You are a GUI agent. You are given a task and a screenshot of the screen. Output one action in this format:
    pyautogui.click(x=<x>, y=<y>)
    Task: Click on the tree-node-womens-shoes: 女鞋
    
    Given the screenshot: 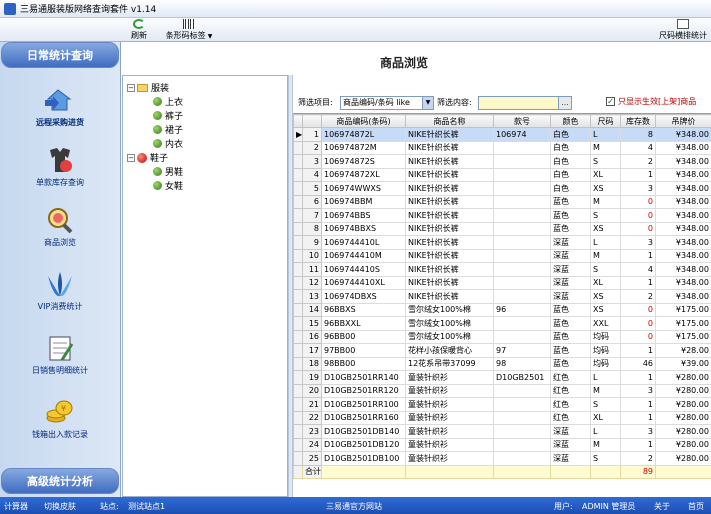 What is the action you would take?
    pyautogui.click(x=168, y=185)
    